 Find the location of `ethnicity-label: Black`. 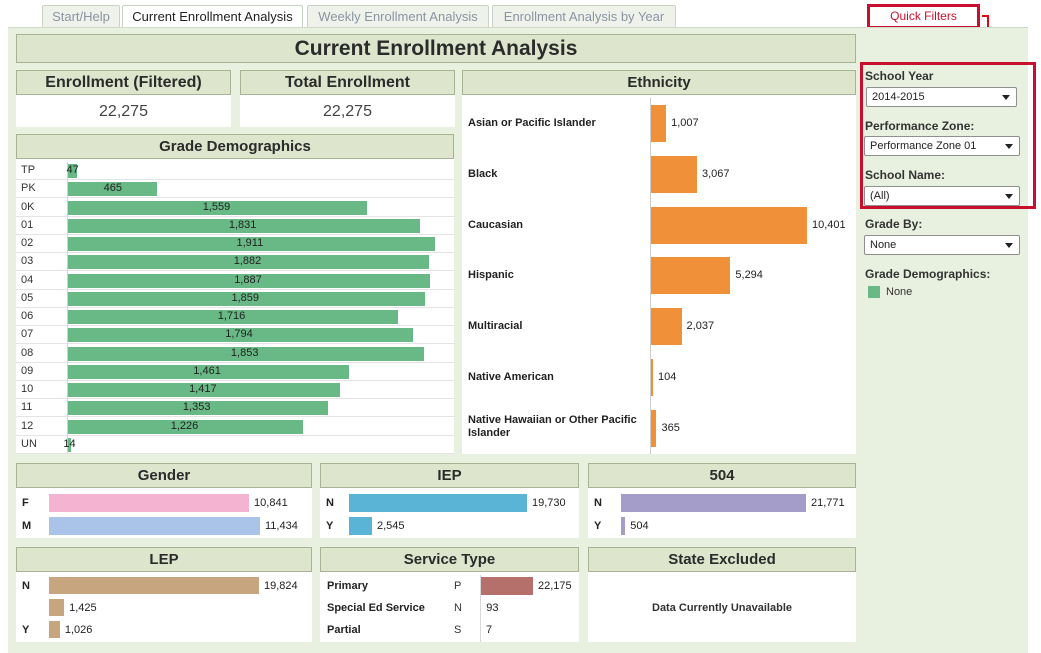

ethnicity-label: Black is located at coordinates (483, 173).